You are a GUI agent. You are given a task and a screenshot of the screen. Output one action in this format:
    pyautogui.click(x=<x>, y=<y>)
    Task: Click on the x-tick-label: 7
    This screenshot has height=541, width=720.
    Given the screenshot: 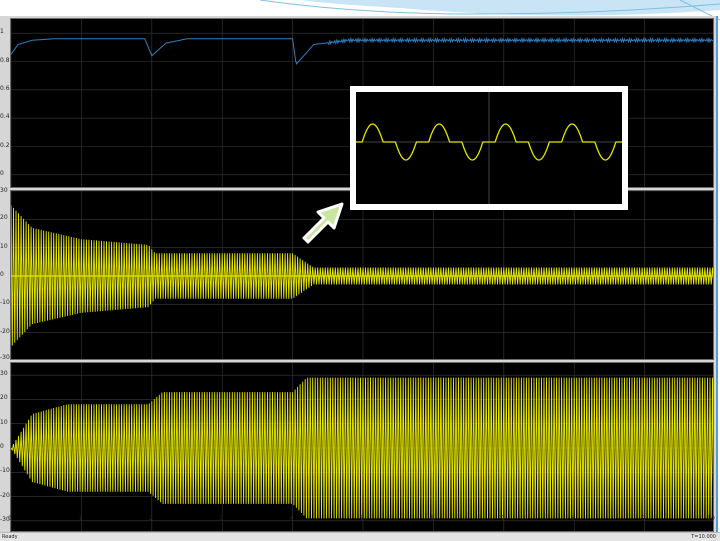 What is the action you would take?
    pyautogui.click(x=502, y=518)
    